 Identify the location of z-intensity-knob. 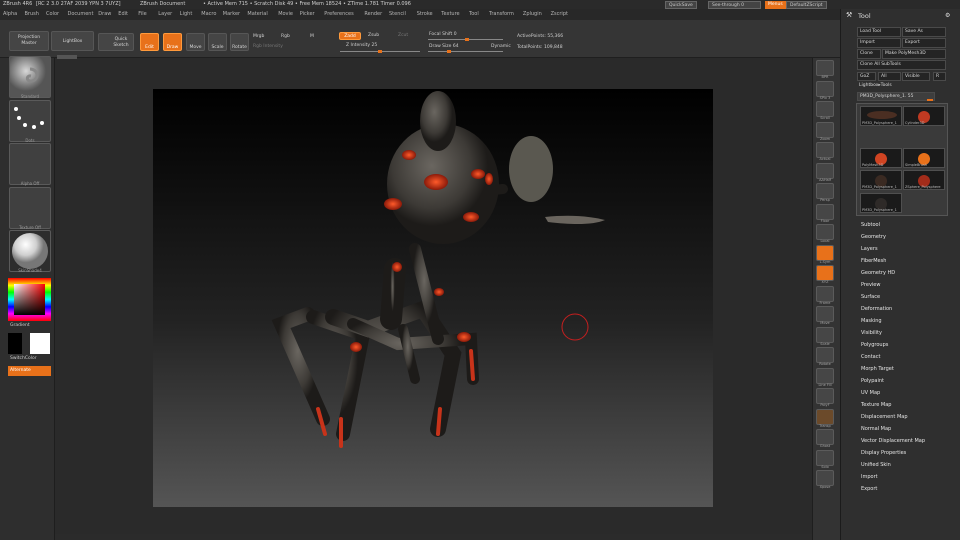
(380, 51).